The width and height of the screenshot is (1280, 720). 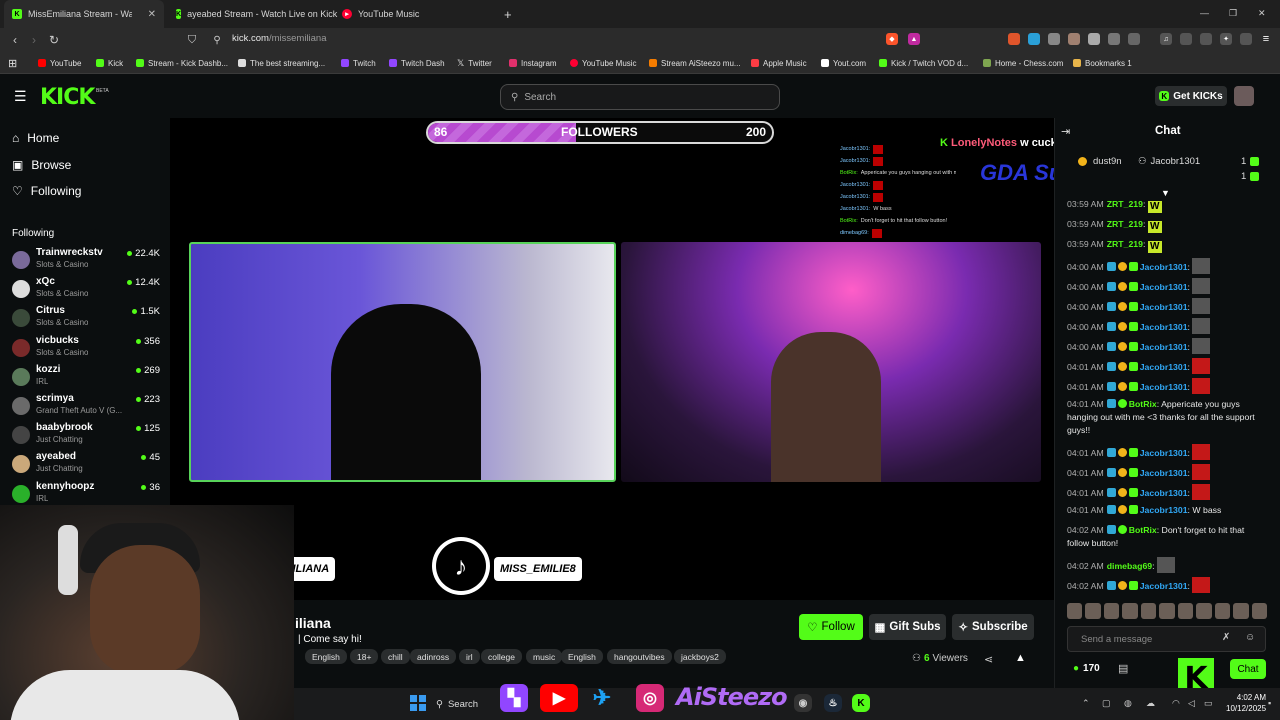 I want to click on collapse-chat-icon: ⇥, so click(x=1065, y=131).